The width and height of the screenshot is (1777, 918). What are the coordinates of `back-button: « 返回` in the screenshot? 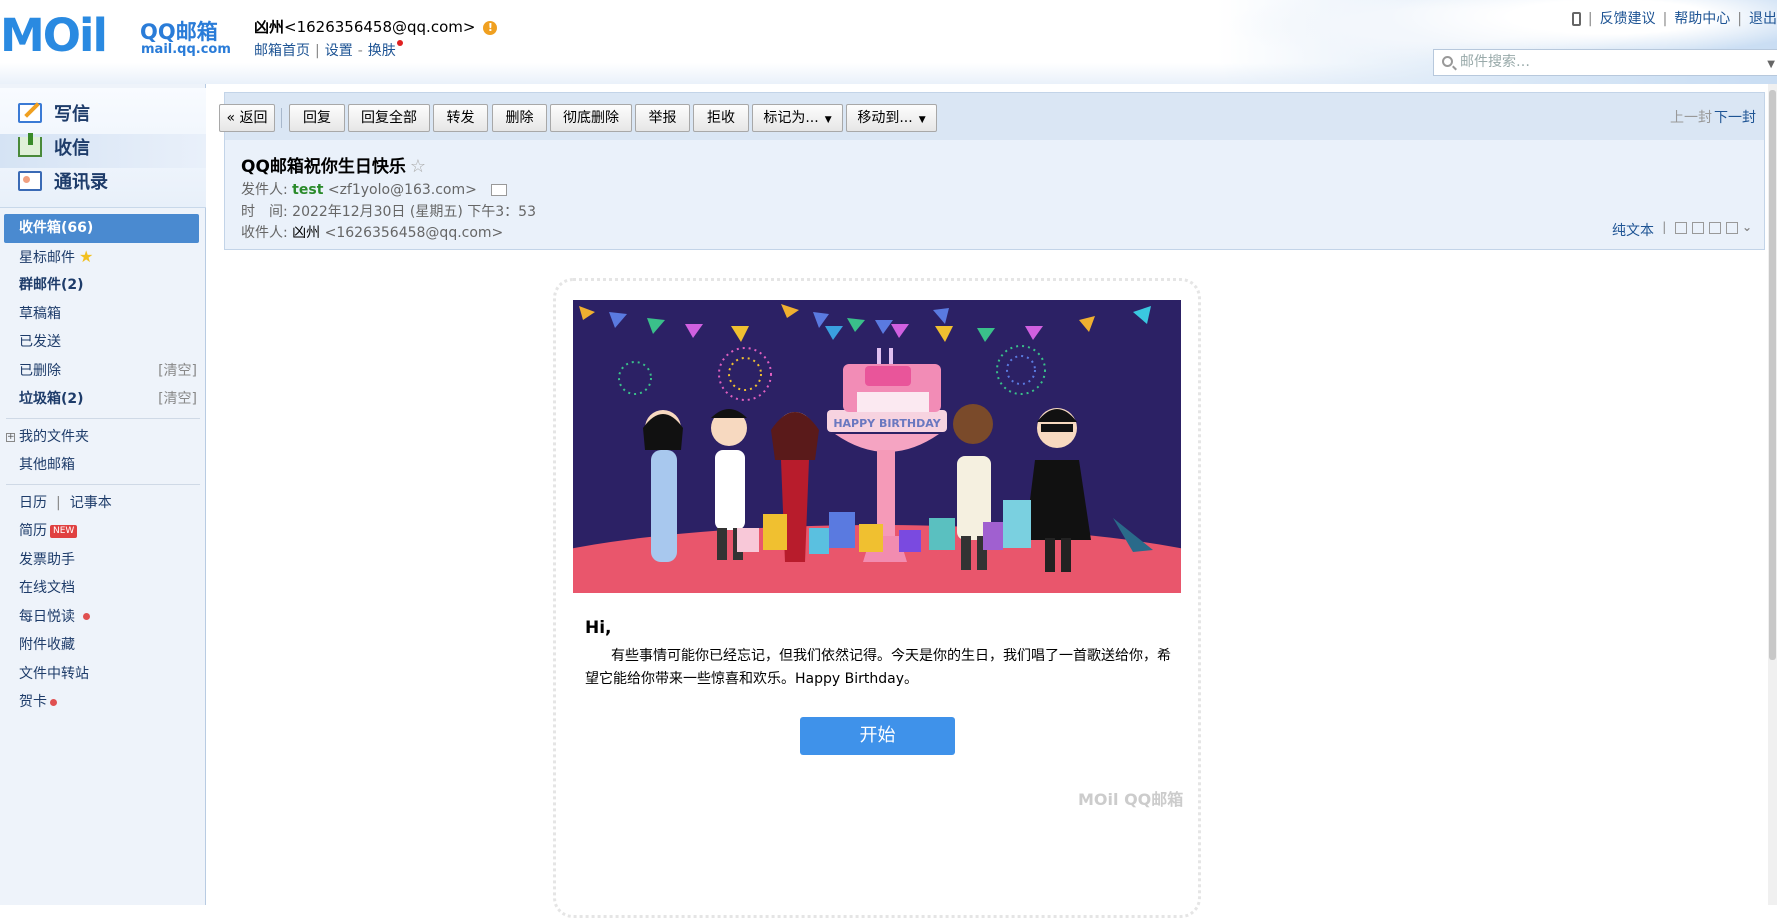 It's located at (247, 118).